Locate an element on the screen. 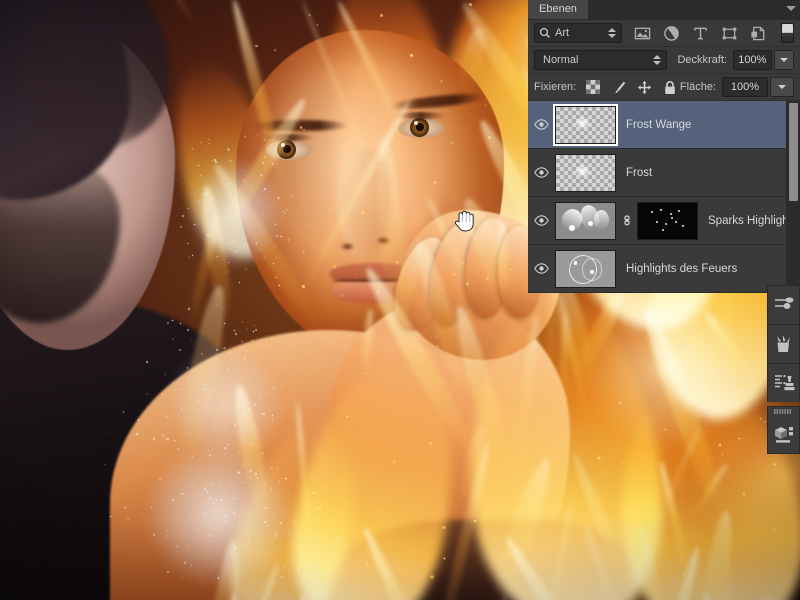  layer-filter-type-icons is located at coordinates (700, 33).